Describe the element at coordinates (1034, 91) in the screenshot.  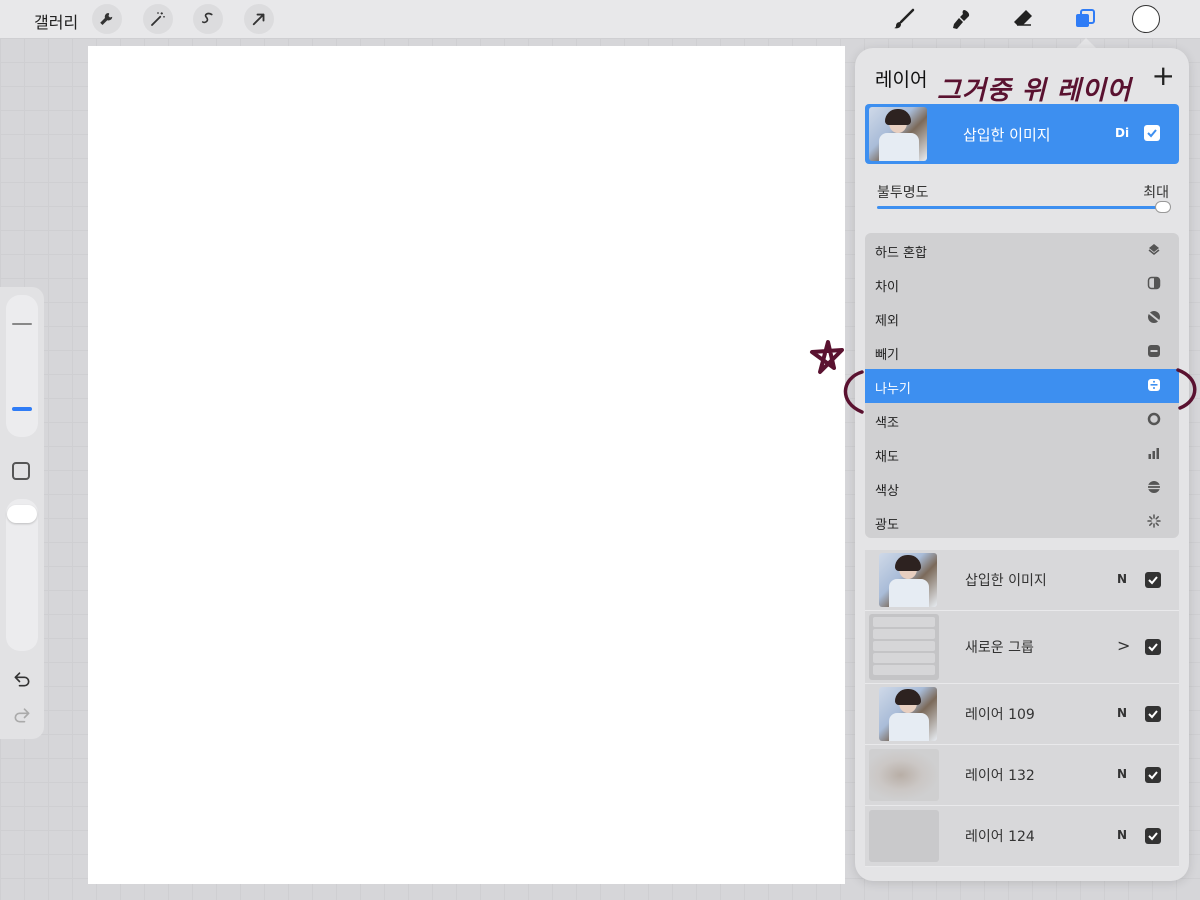
I see `handwritten-note: 그거중 위 레이어` at that location.